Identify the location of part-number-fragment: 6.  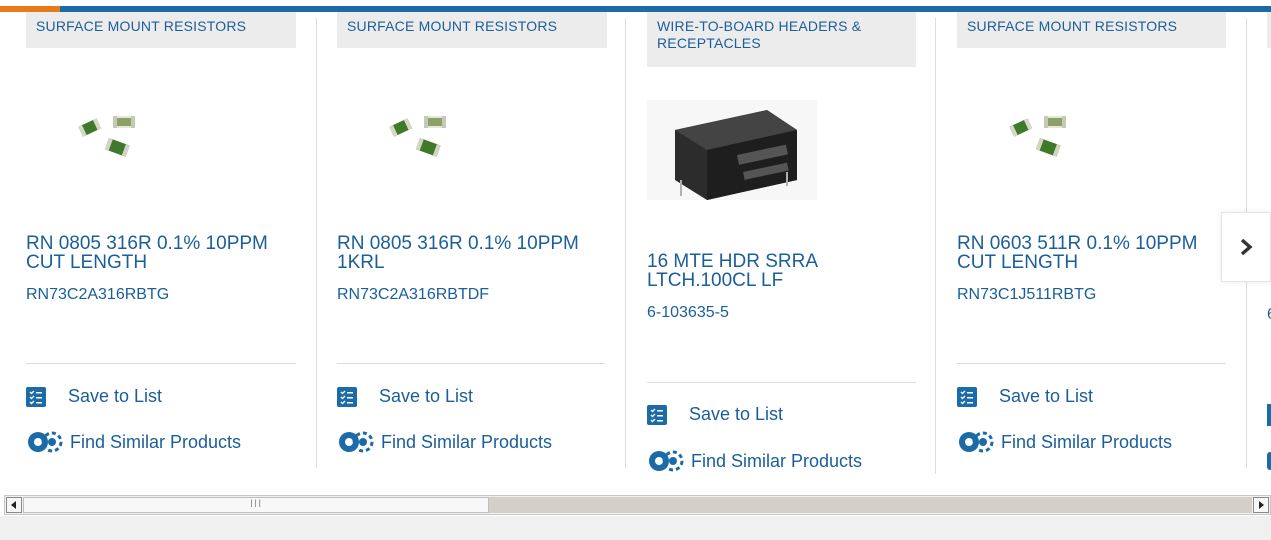
(1269, 315).